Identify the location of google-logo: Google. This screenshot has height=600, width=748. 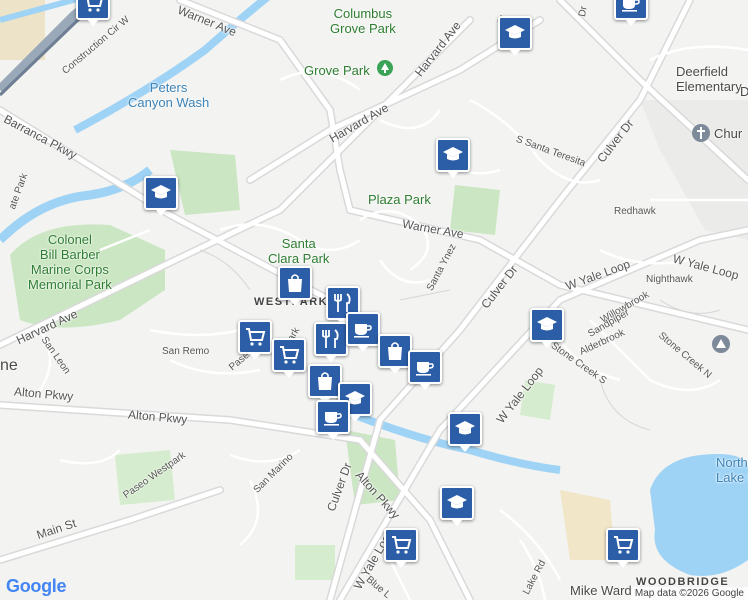
(36, 586).